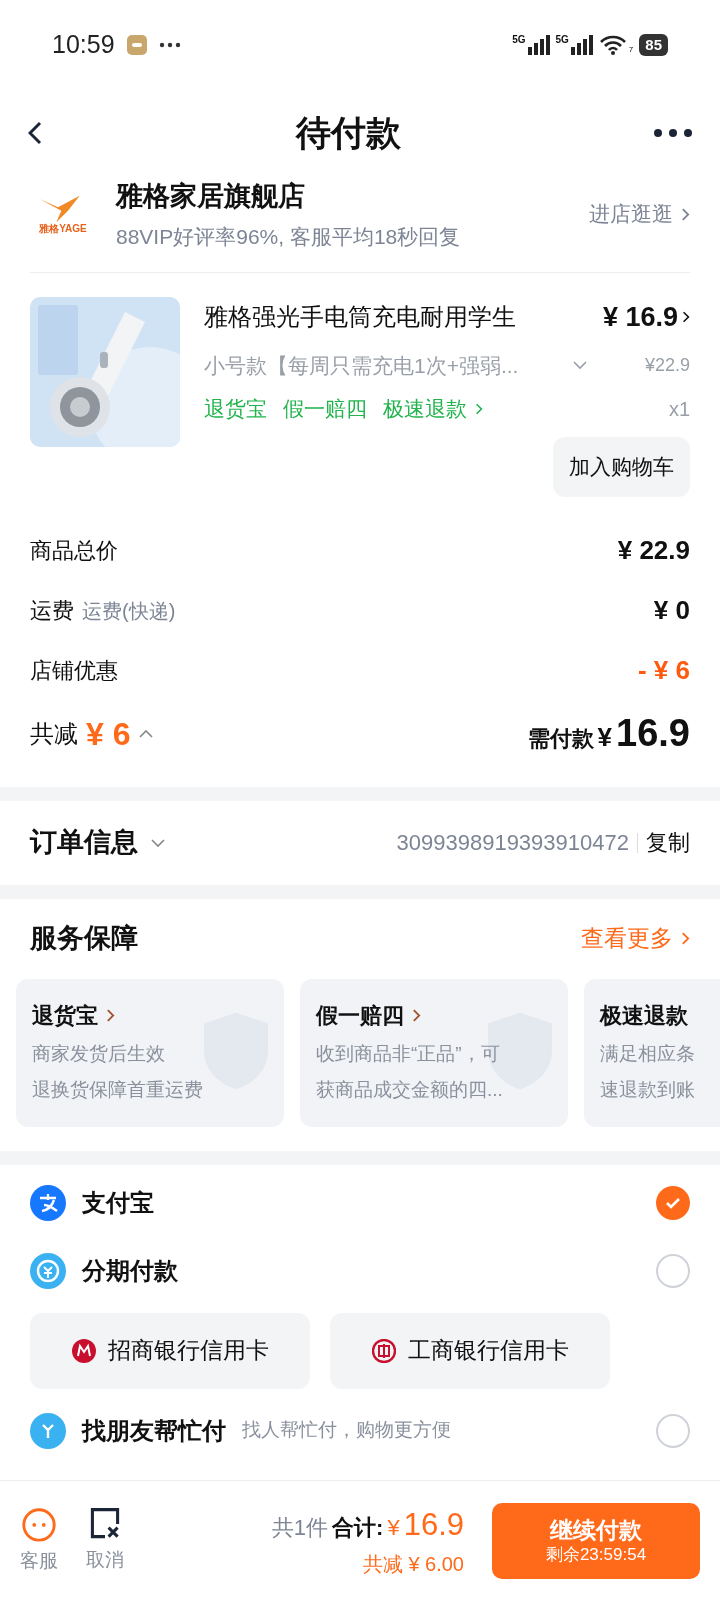 This screenshot has width=720, height=1600. Describe the element at coordinates (644, 1015) in the screenshot. I see `service-title: 极速退款` at that location.